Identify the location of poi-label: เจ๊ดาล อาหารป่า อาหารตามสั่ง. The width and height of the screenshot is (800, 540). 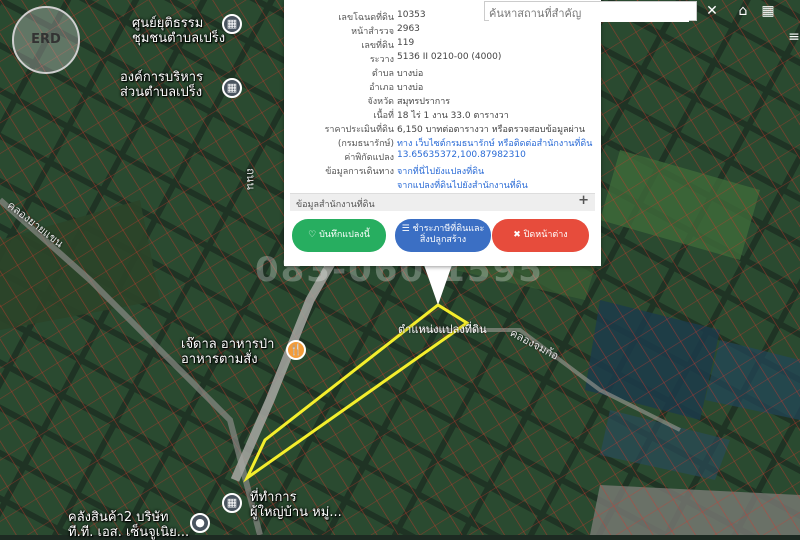
(227, 352).